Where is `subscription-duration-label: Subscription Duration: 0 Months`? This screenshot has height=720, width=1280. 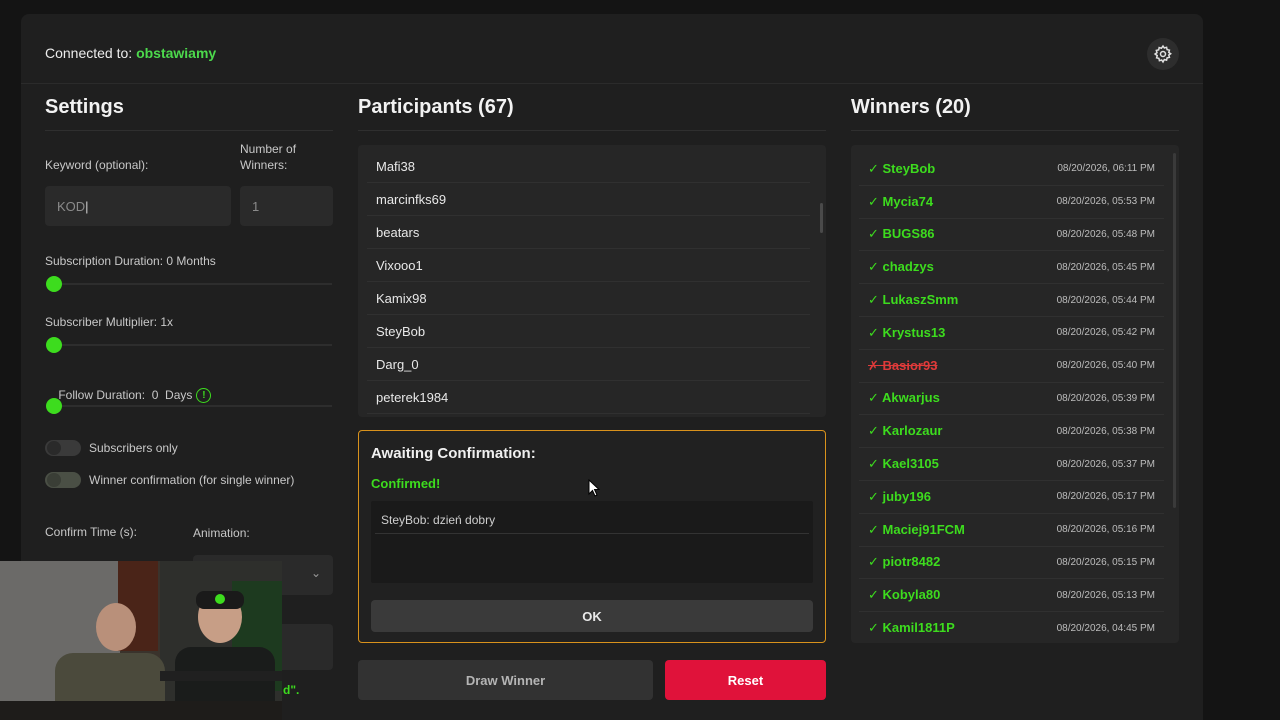
subscription-duration-label: Subscription Duration: 0 Months is located at coordinates (130, 261).